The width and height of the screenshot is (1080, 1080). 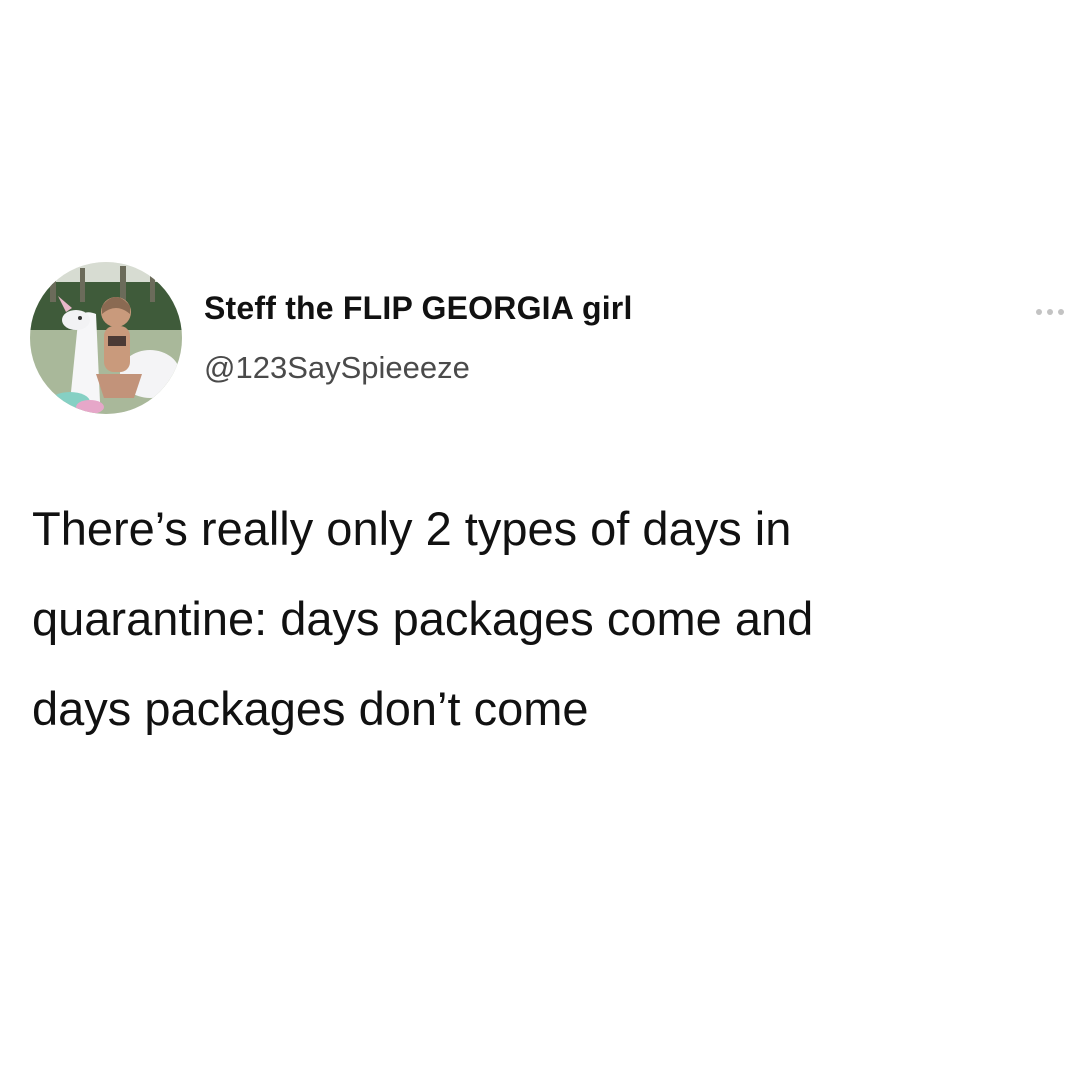 I want to click on more-horizontal-icon, so click(x=1039, y=312).